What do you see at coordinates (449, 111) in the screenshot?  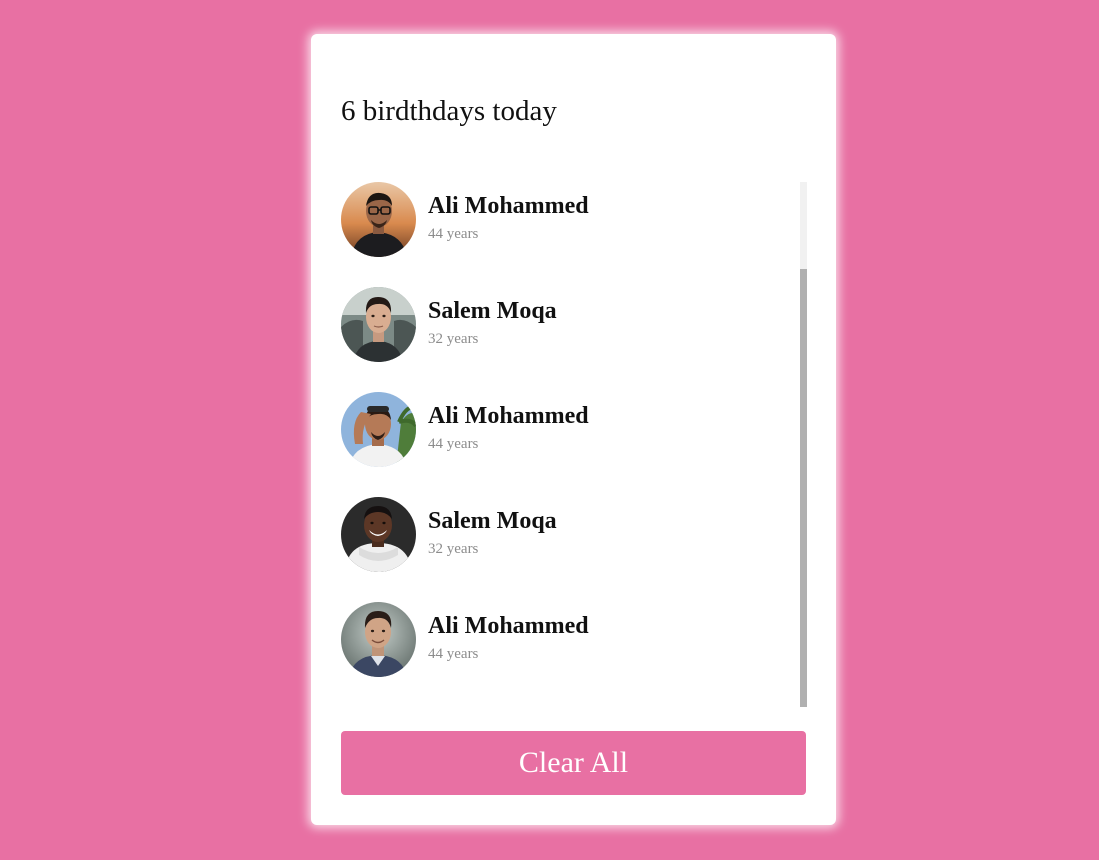 I see `card-title: 6 birdthdays today` at bounding box center [449, 111].